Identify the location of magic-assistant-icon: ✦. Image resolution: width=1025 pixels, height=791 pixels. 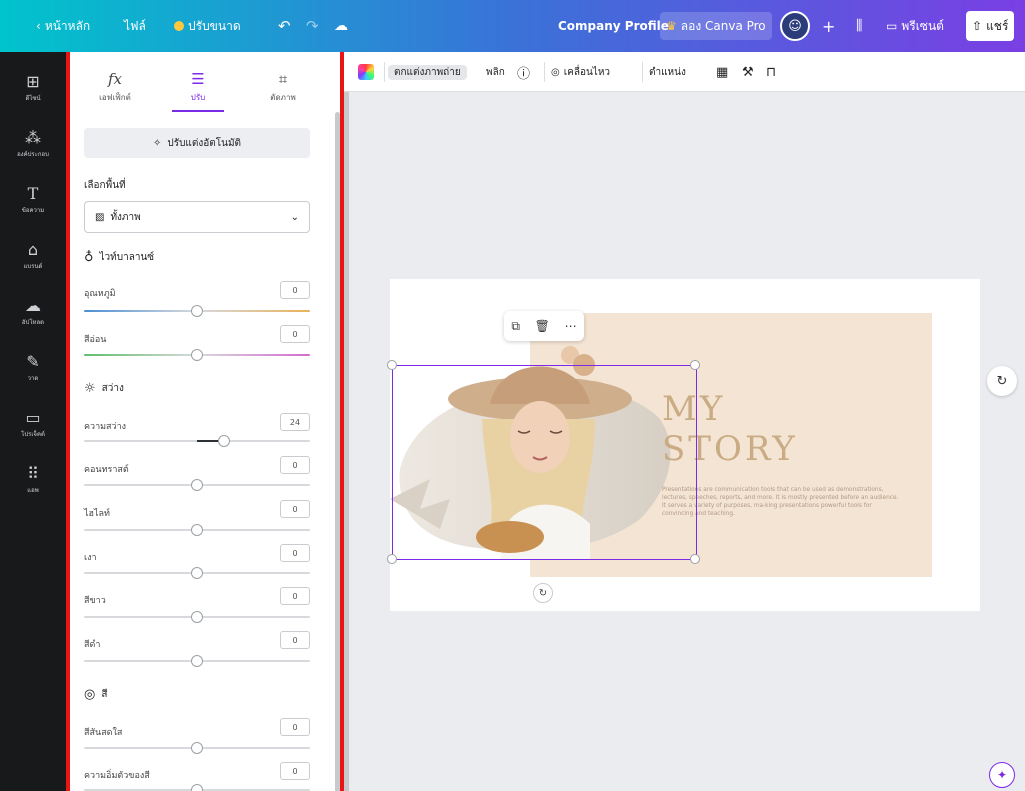
(1002, 775).